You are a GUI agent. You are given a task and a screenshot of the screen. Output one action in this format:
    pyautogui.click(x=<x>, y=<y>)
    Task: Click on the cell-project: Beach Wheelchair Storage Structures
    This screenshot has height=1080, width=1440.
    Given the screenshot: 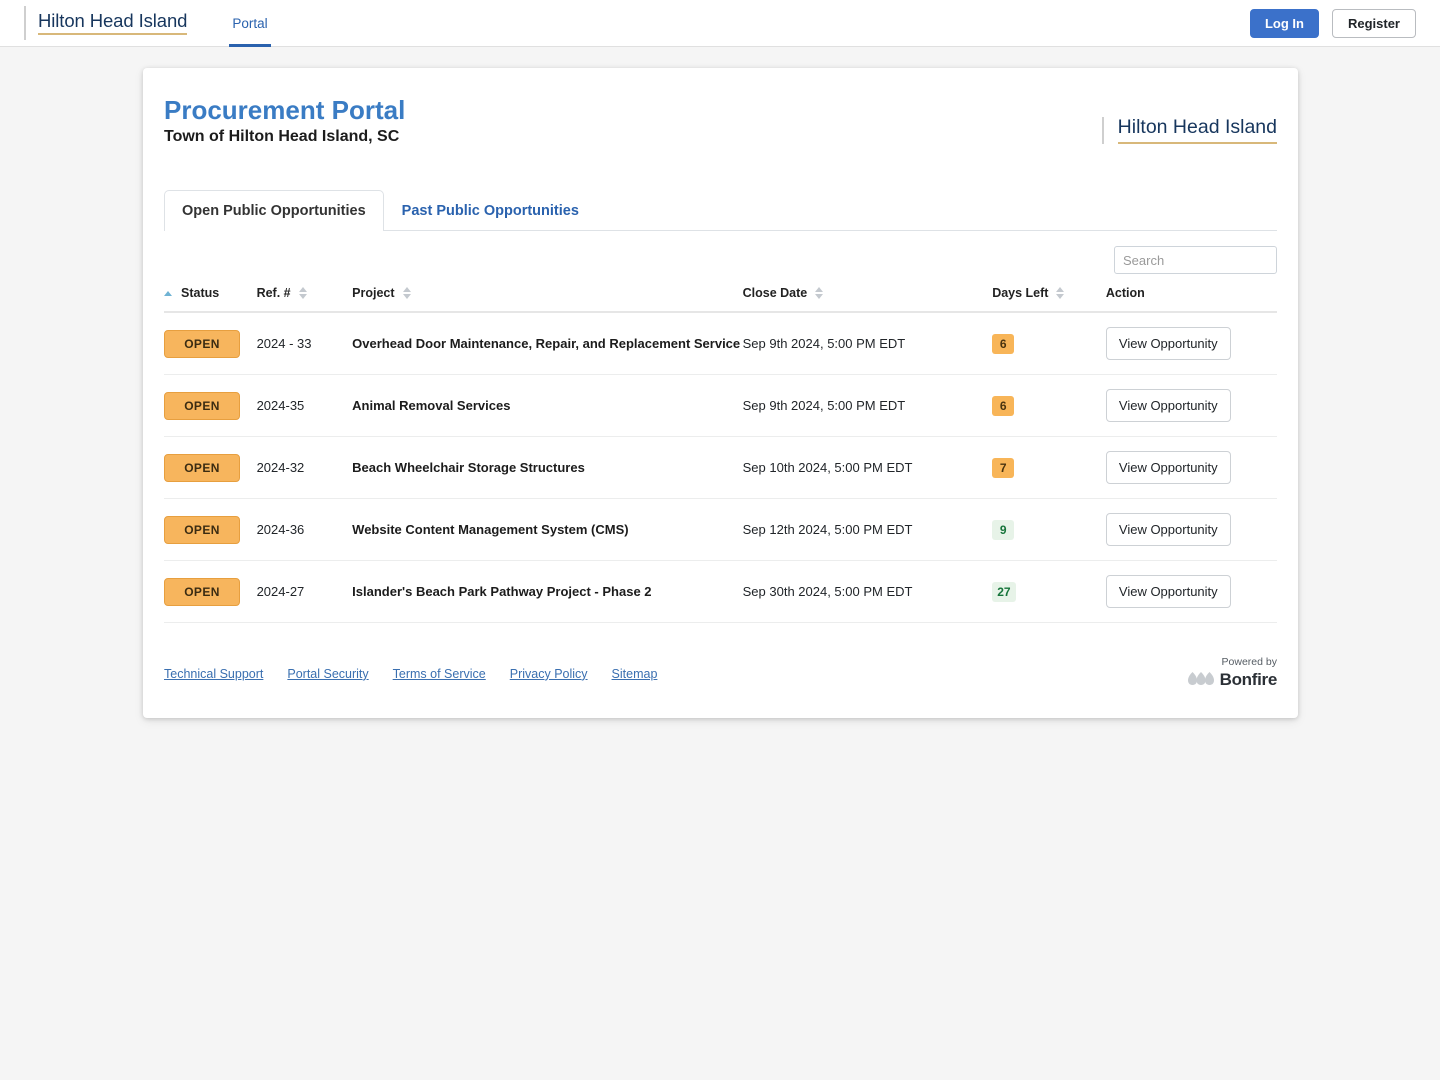 What is the action you would take?
    pyautogui.click(x=547, y=468)
    